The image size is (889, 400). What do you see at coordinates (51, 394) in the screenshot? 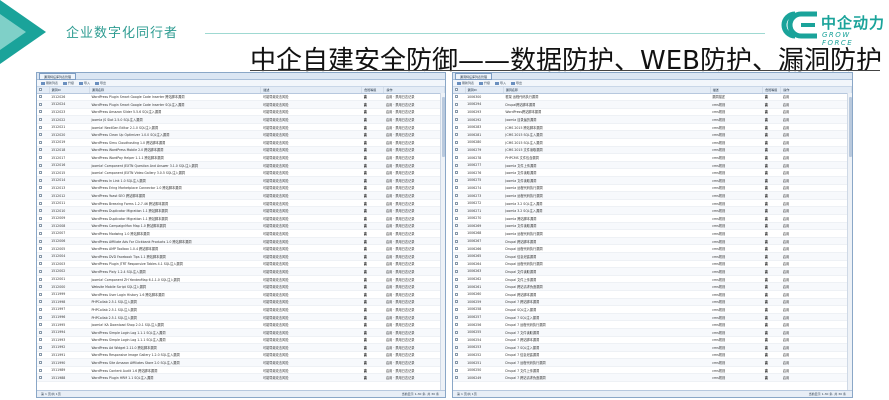
I see `left-page-indicator: 第 1 页/共 1页` at bounding box center [51, 394].